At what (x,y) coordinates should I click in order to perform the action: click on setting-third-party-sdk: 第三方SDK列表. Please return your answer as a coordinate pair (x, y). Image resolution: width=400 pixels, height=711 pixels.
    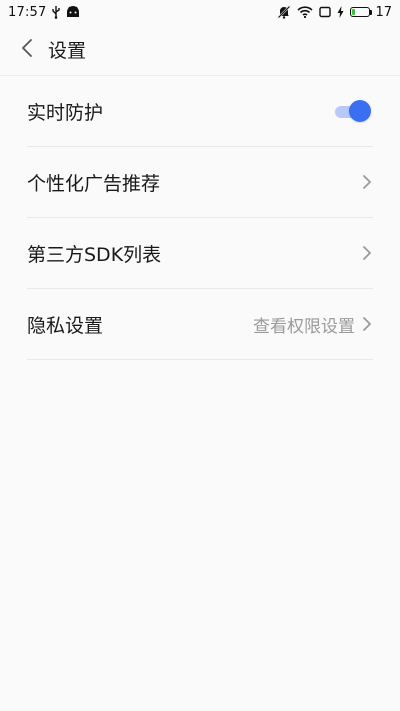
    Looking at the image, I should click on (200, 253).